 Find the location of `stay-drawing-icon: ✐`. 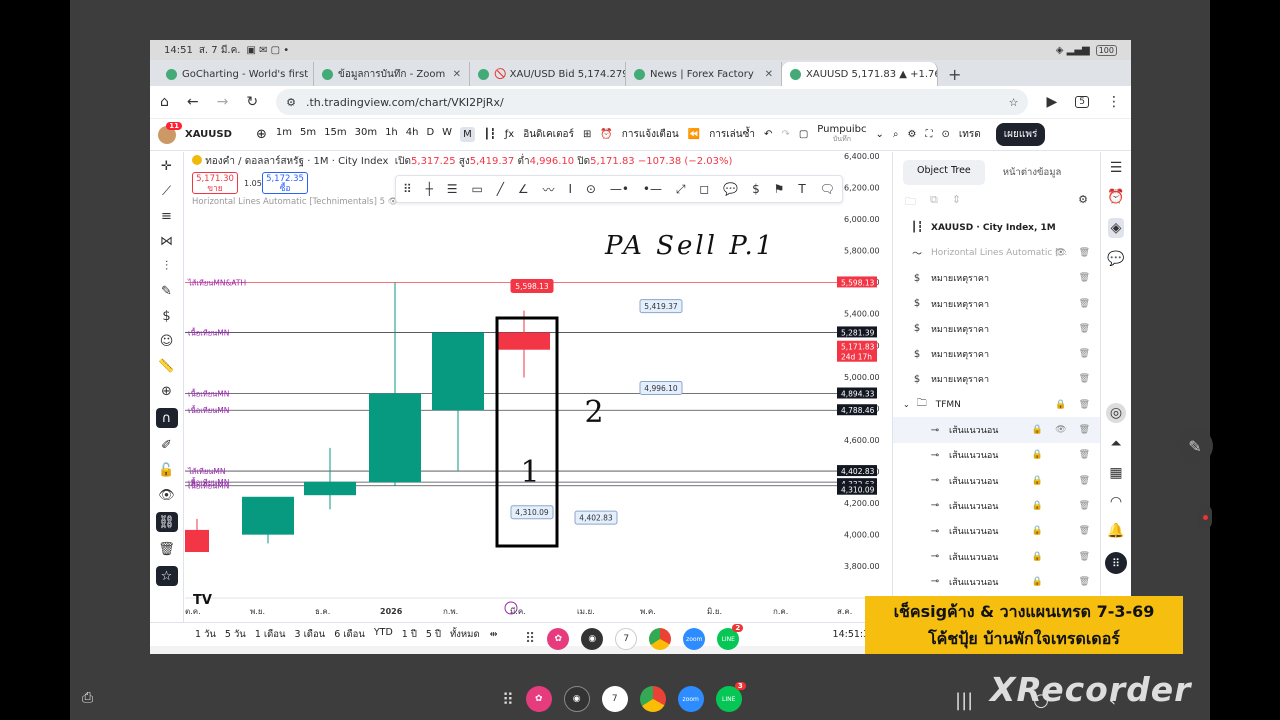

stay-drawing-icon: ✐ is located at coordinates (167, 445).